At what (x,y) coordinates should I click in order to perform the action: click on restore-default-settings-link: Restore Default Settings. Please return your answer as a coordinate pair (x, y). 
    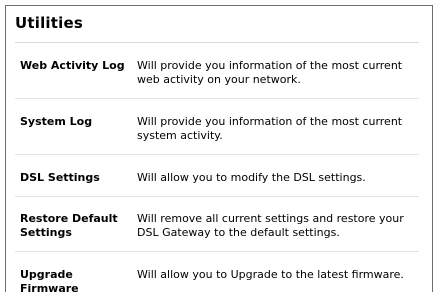
    Looking at the image, I should click on (76, 226).